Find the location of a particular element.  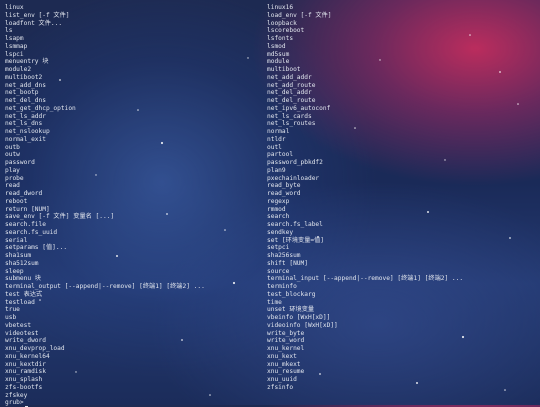

command-entry: plan9 is located at coordinates (276, 170).